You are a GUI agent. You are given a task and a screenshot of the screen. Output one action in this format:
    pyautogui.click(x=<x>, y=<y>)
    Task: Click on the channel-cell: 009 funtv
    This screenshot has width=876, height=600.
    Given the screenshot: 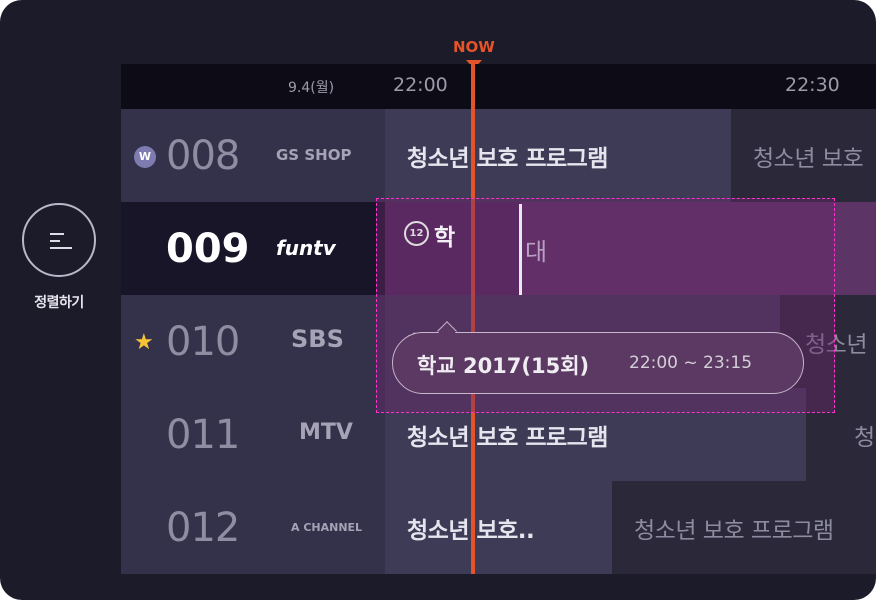 What is the action you would take?
    pyautogui.click(x=253, y=248)
    